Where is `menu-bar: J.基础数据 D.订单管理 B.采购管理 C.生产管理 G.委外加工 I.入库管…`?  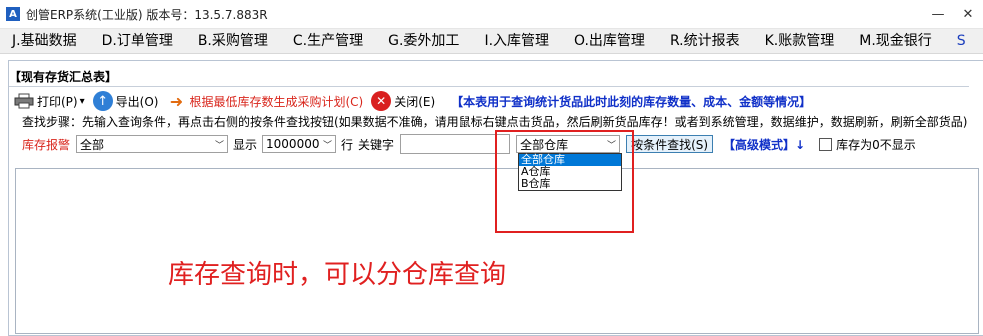 menu-bar: J.基础数据 D.订单管理 B.采购管理 C.生产管理 G.委外加工 I.入库管… is located at coordinates (491, 41).